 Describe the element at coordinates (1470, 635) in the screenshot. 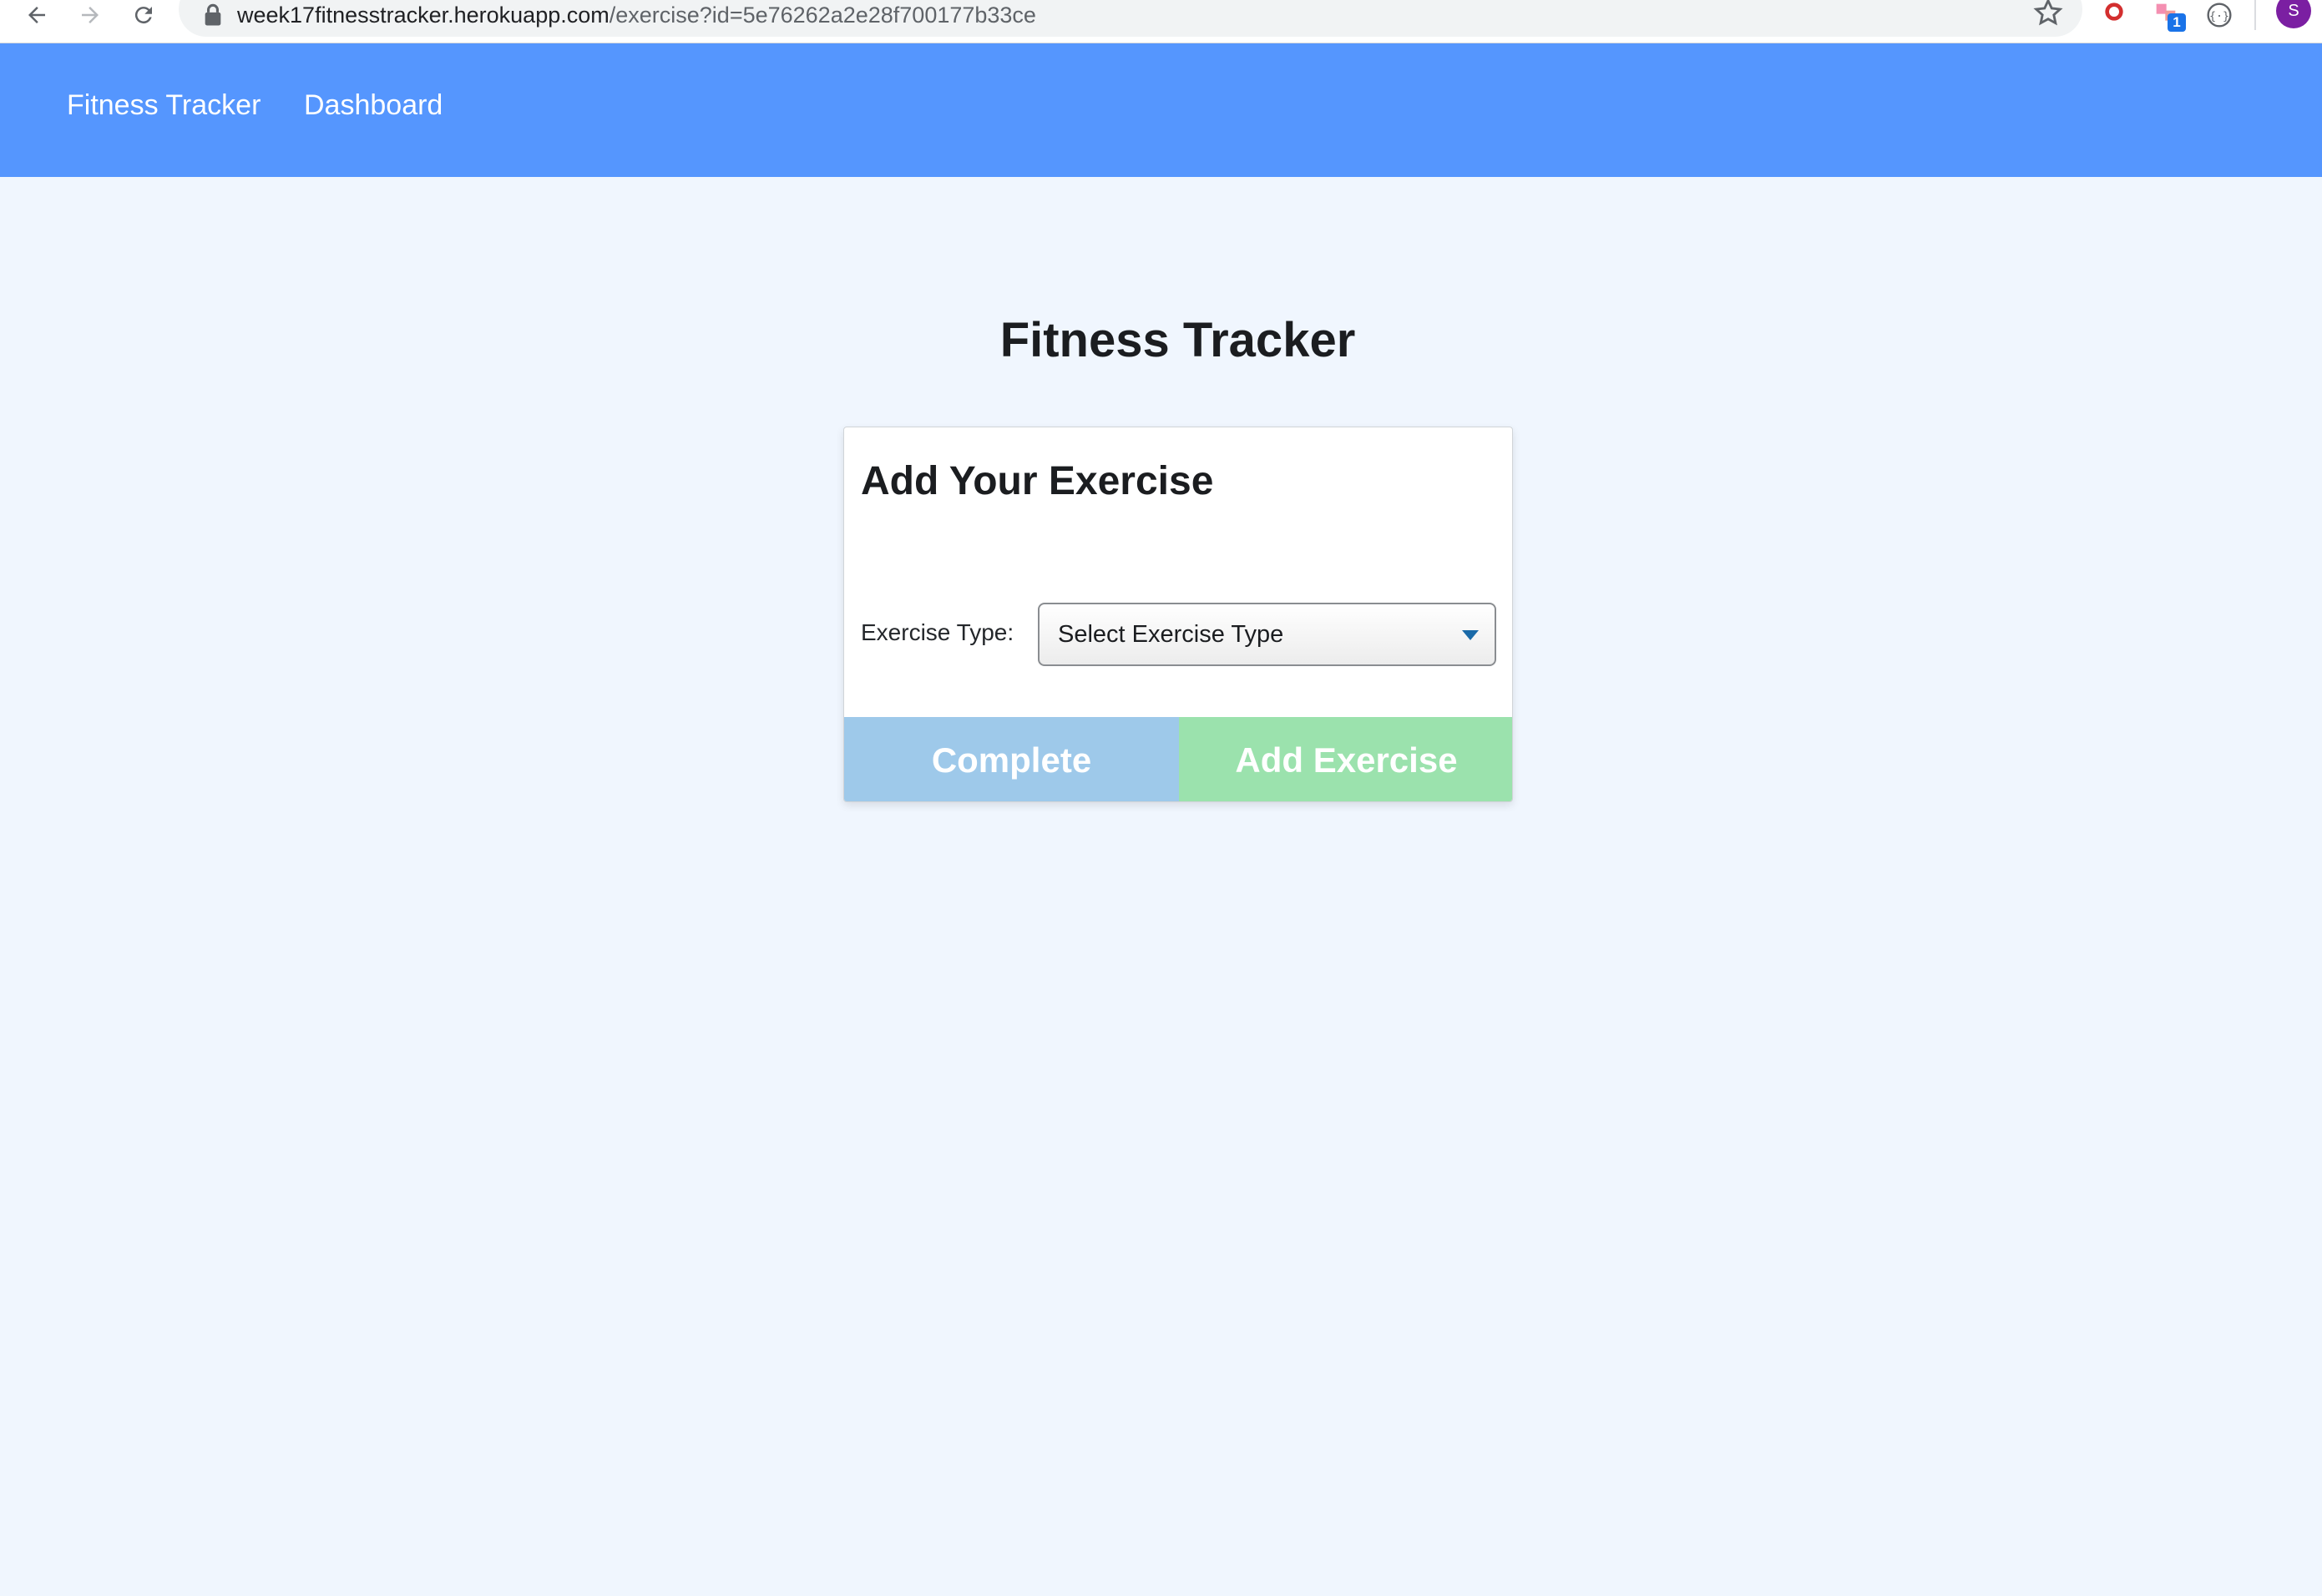

I see `chevron-down-icon` at that location.